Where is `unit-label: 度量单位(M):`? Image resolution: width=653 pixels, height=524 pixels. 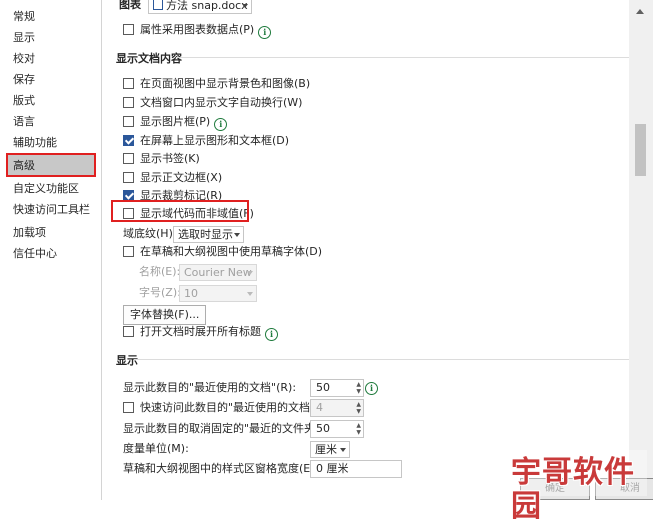
unit-label: 度量单位(M): is located at coordinates (156, 448).